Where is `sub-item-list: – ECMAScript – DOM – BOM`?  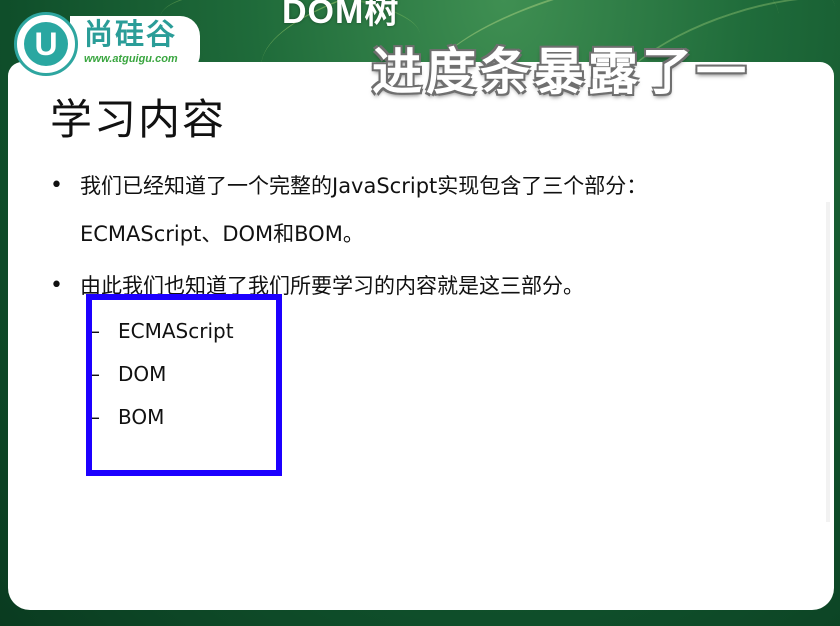 sub-item-list: – ECMAScript – DOM – BOM is located at coordinates (162, 374).